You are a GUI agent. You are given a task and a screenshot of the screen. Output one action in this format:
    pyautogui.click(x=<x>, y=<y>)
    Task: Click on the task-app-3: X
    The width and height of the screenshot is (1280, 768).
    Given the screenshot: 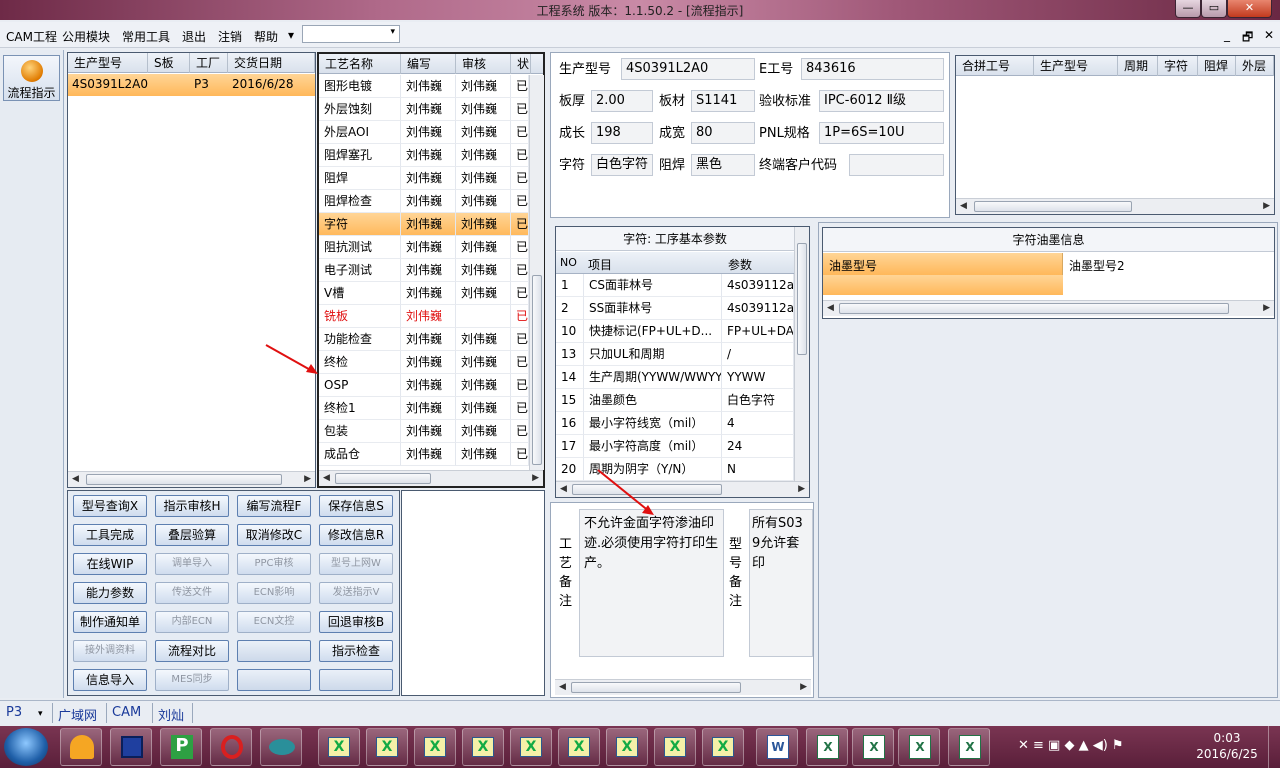 What is the action you would take?
    pyautogui.click(x=435, y=747)
    